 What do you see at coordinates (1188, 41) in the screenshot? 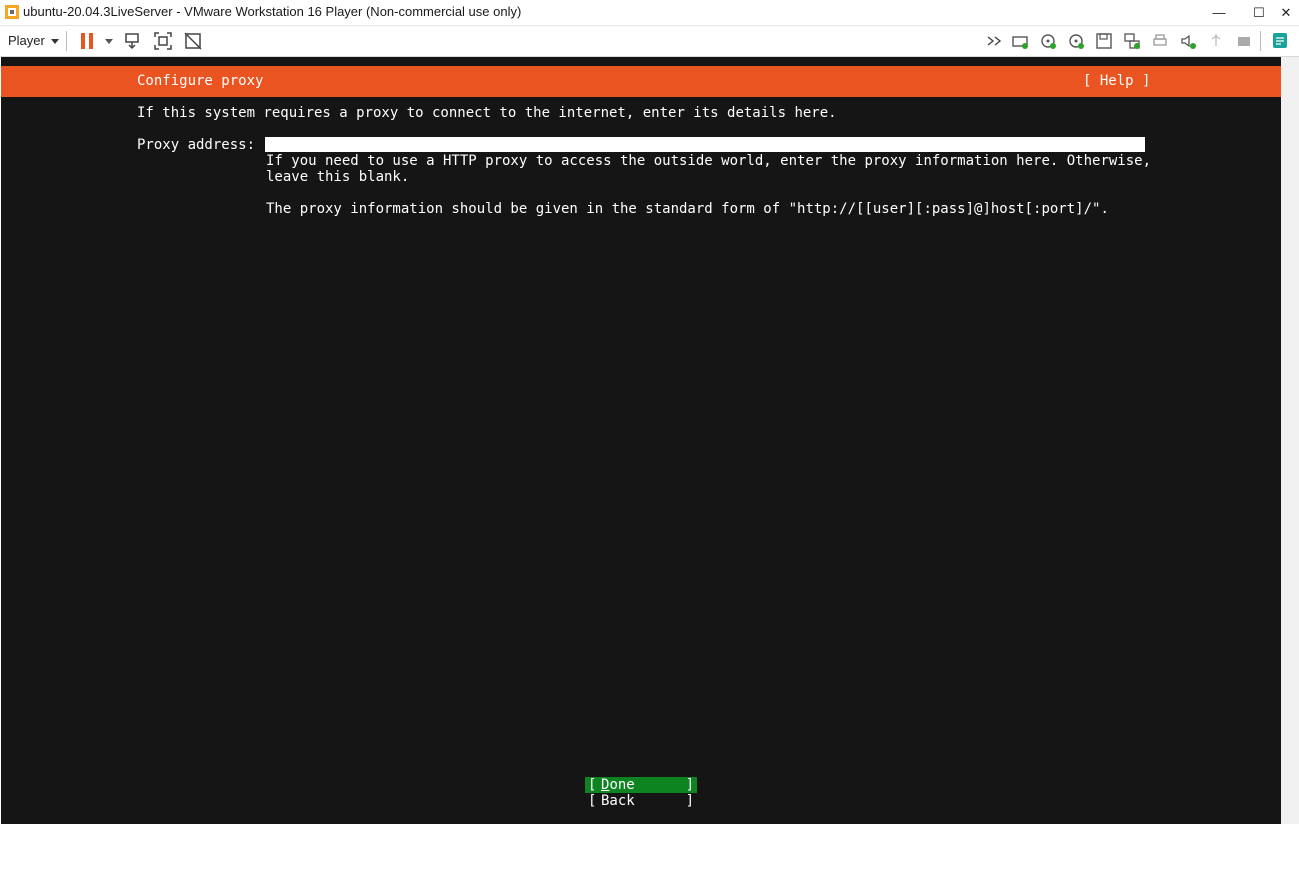
I see `sound-icon` at bounding box center [1188, 41].